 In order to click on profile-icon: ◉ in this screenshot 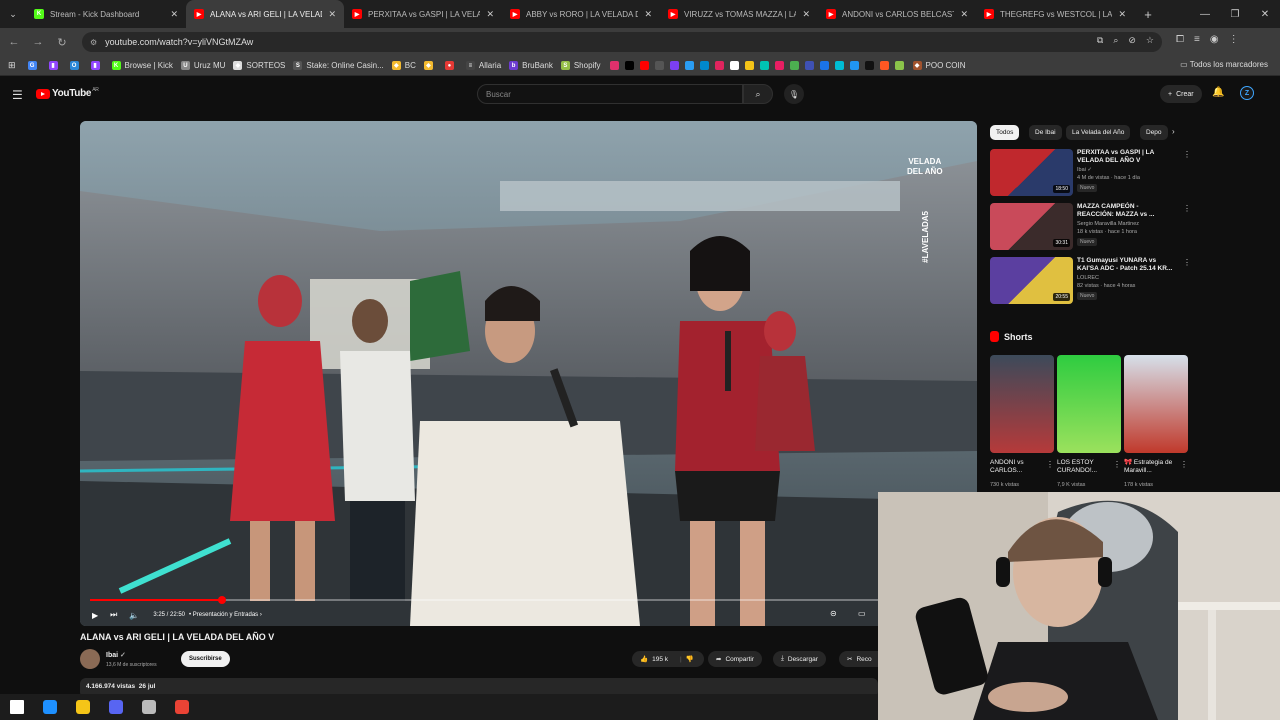, I will do `click(1214, 39)`.